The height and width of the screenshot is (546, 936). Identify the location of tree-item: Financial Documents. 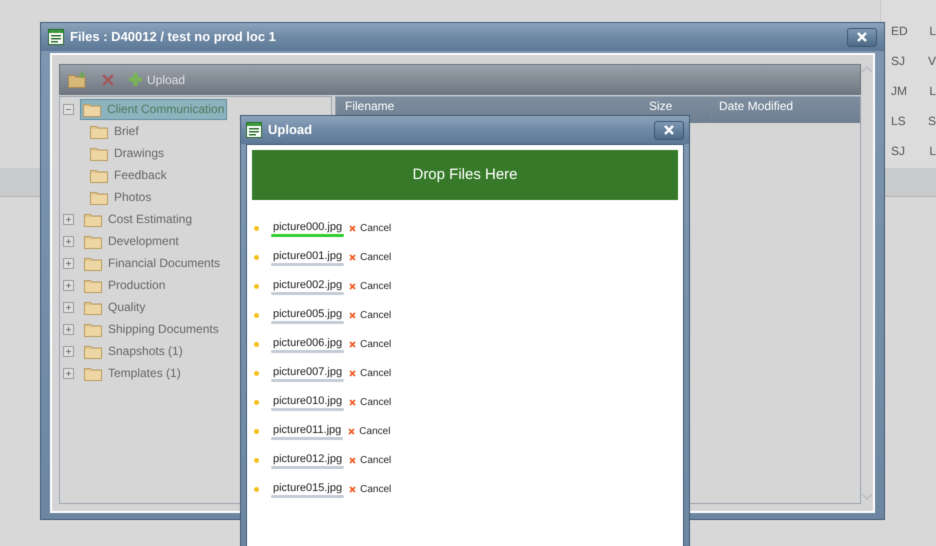
(152, 263).